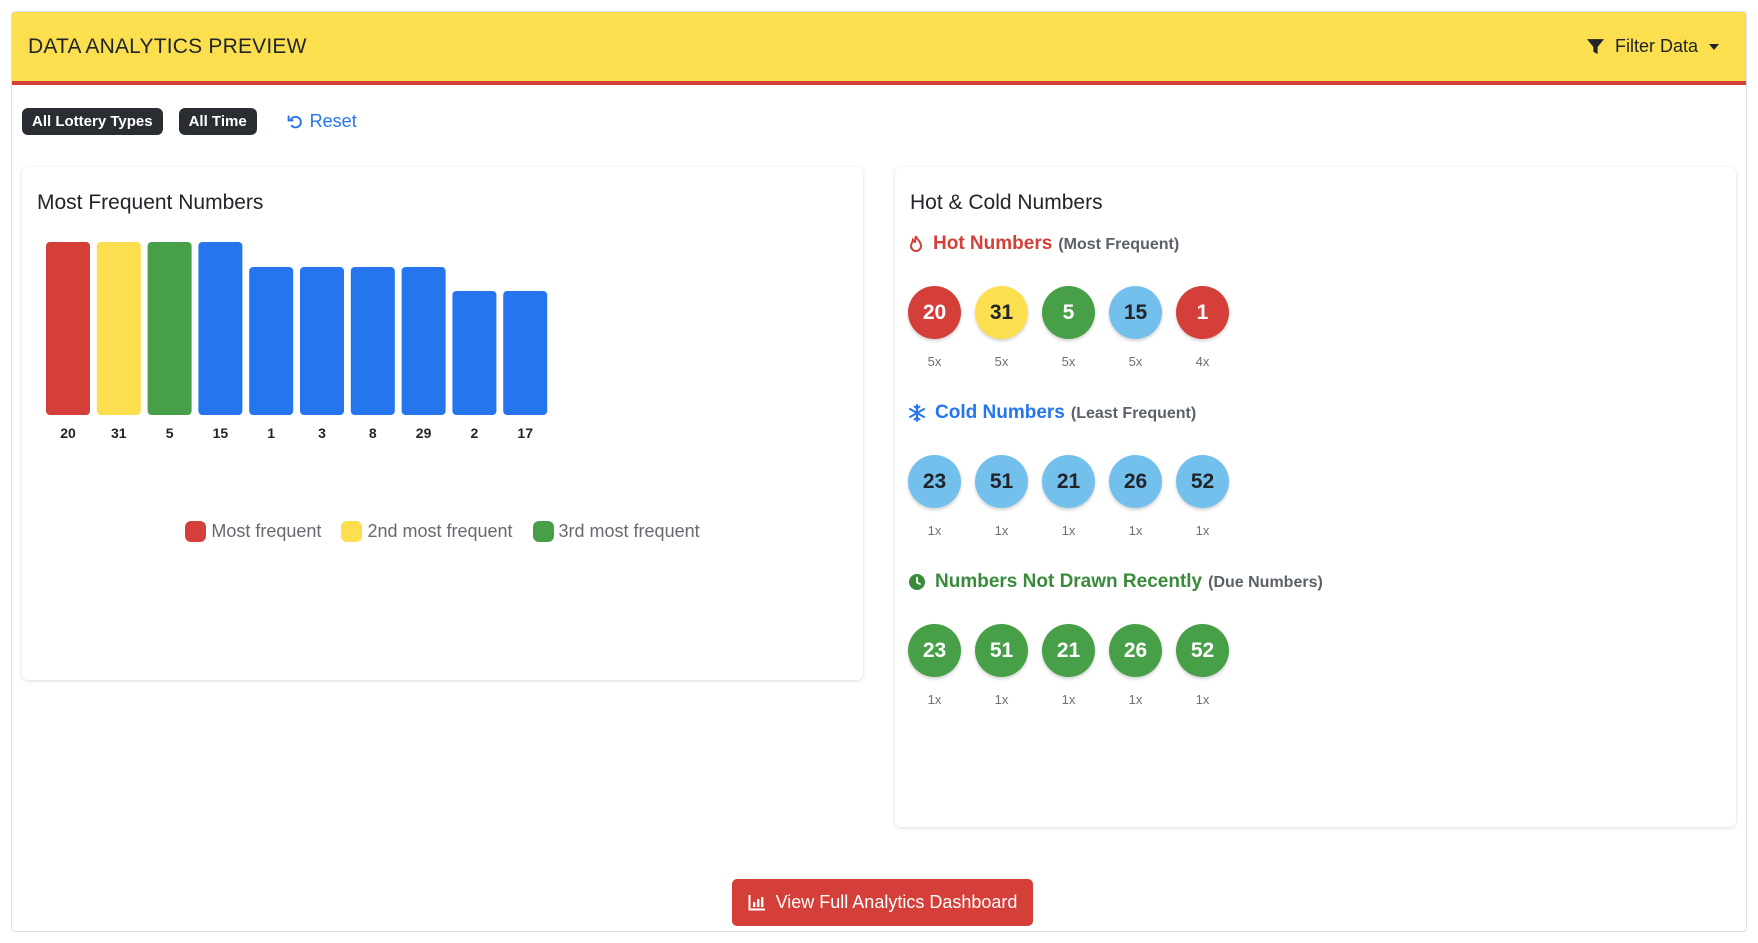  I want to click on number-ball-item: 5 5x, so click(1075, 327).